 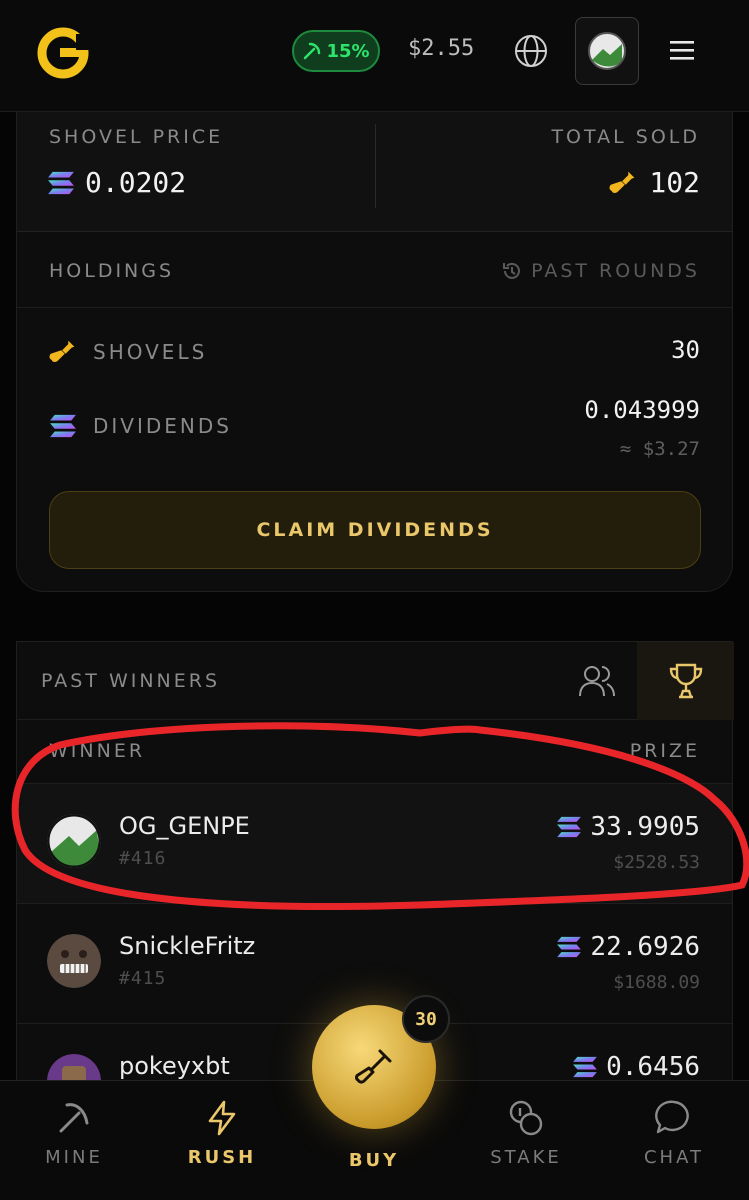 What do you see at coordinates (348, 51) in the screenshot?
I see `boost-label: 15%` at bounding box center [348, 51].